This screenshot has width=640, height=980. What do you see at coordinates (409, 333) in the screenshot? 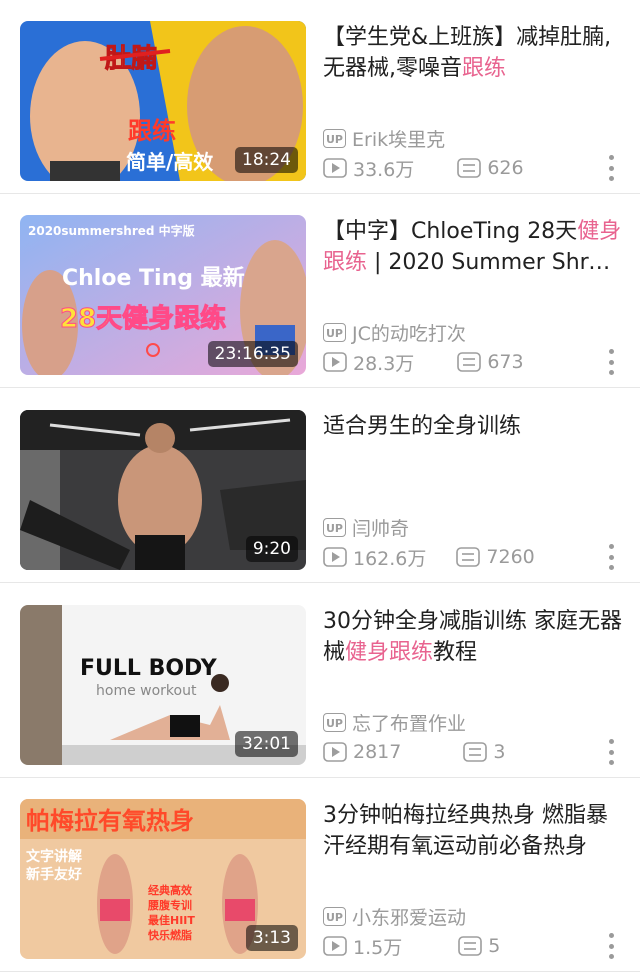
I see `uploader-name: JC的动吃打次` at bounding box center [409, 333].